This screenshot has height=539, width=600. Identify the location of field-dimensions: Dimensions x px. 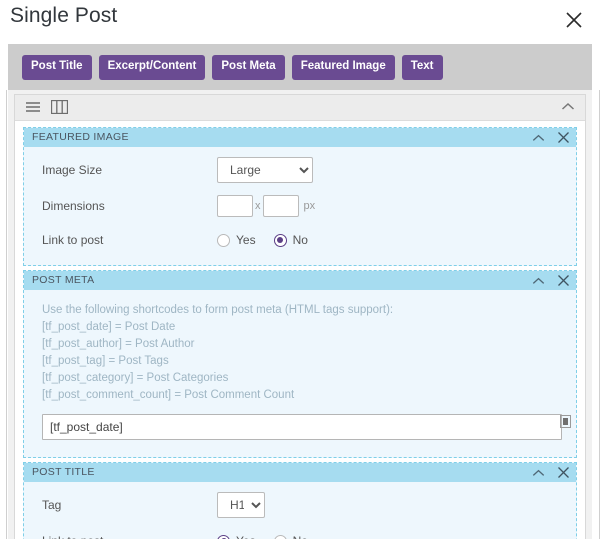
(309, 206).